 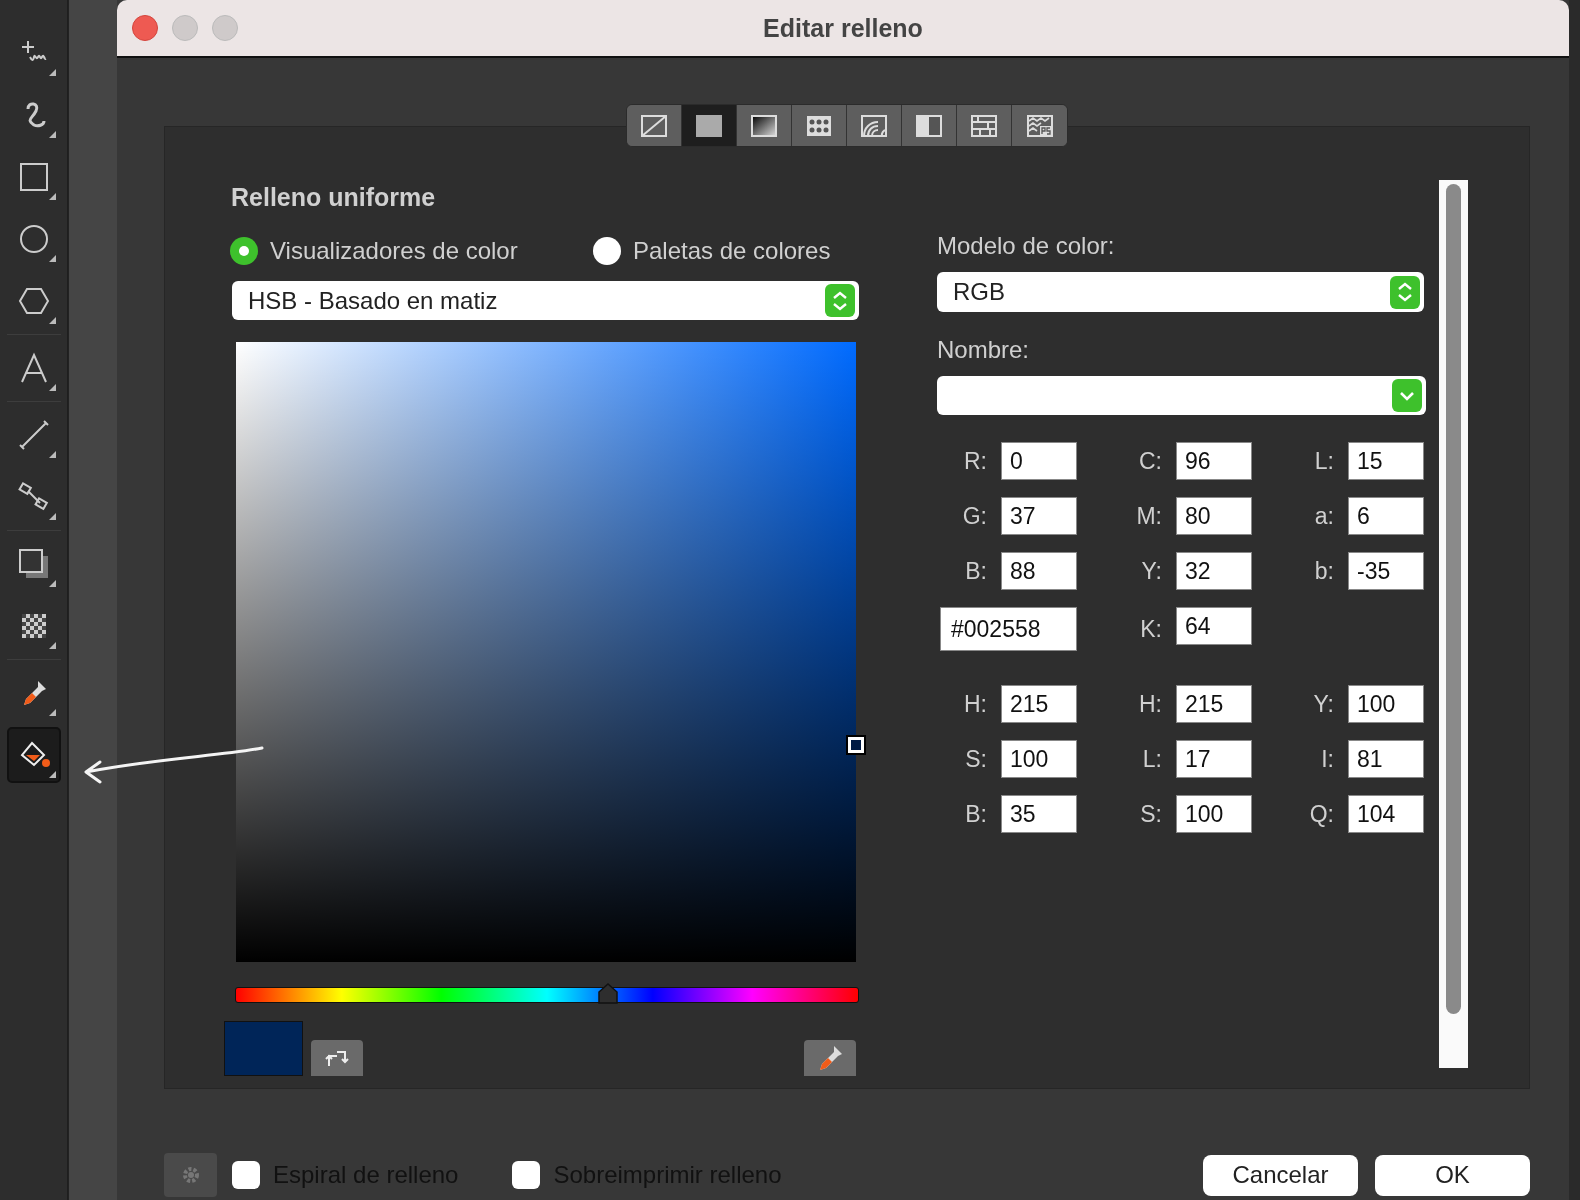 What do you see at coordinates (1386, 814) in the screenshot?
I see `value-field: 104` at bounding box center [1386, 814].